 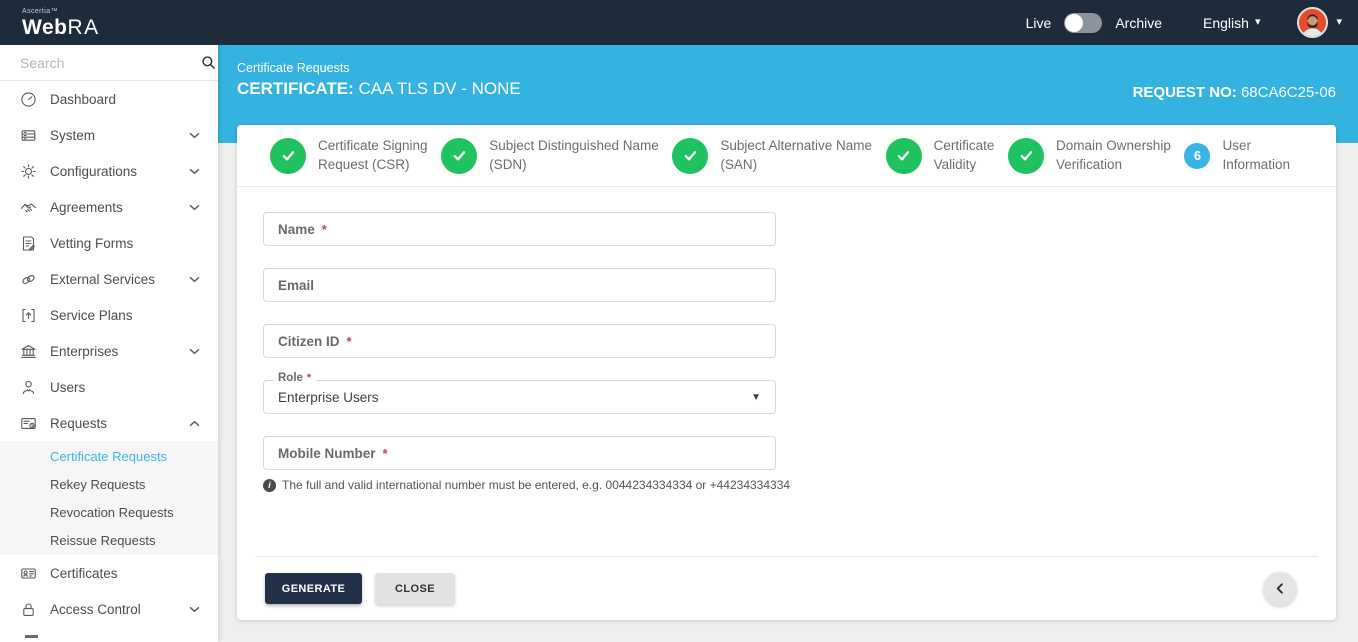 I want to click on sidebar-item-configurations: Configurations, so click(x=109, y=171).